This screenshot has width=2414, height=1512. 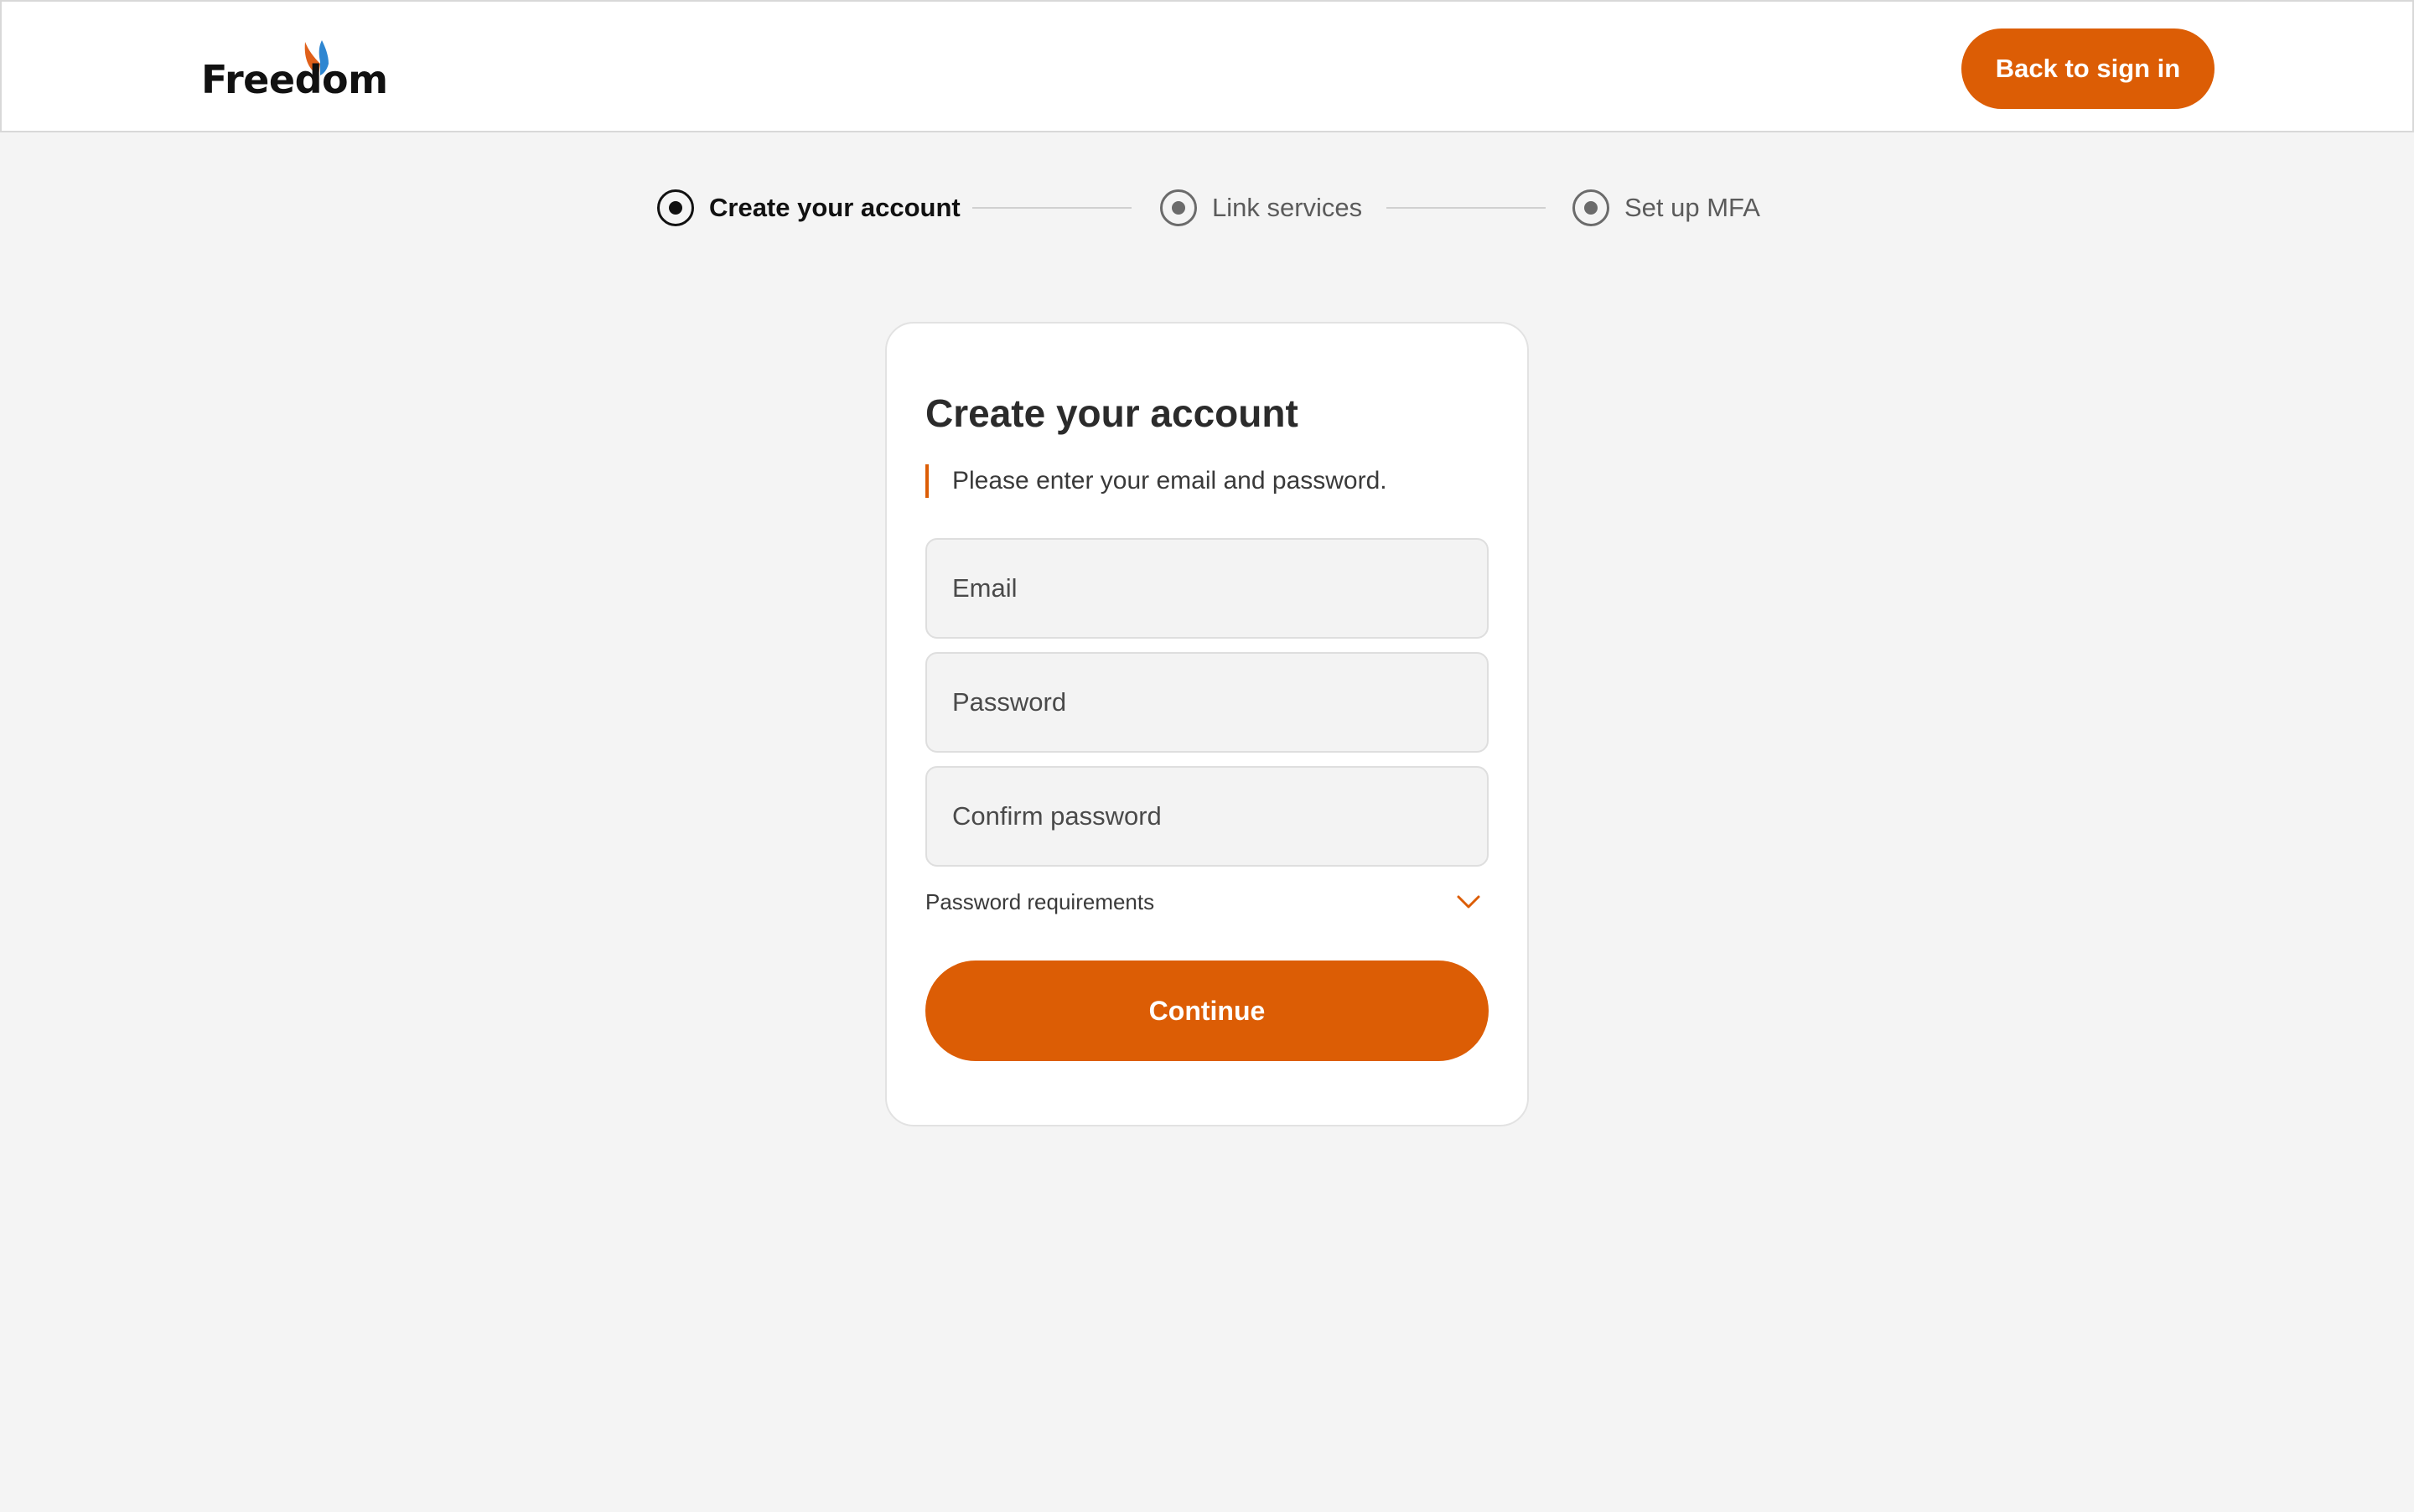 I want to click on step-link-services: Link services, so click(x=1261, y=207).